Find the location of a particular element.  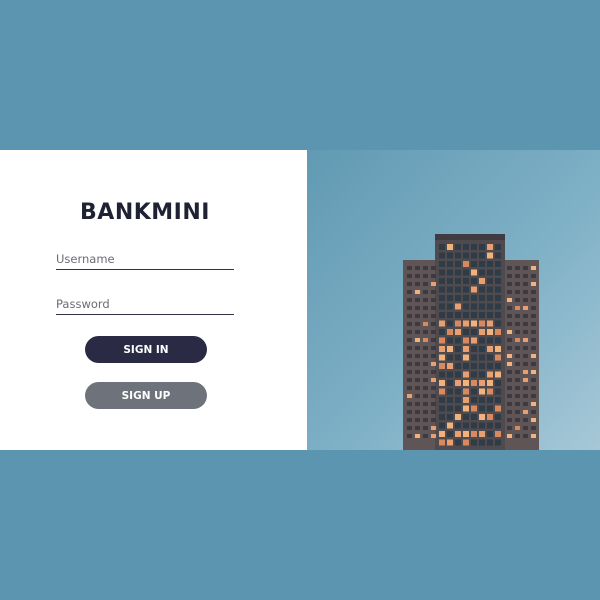

password-input is located at coordinates (145, 304).